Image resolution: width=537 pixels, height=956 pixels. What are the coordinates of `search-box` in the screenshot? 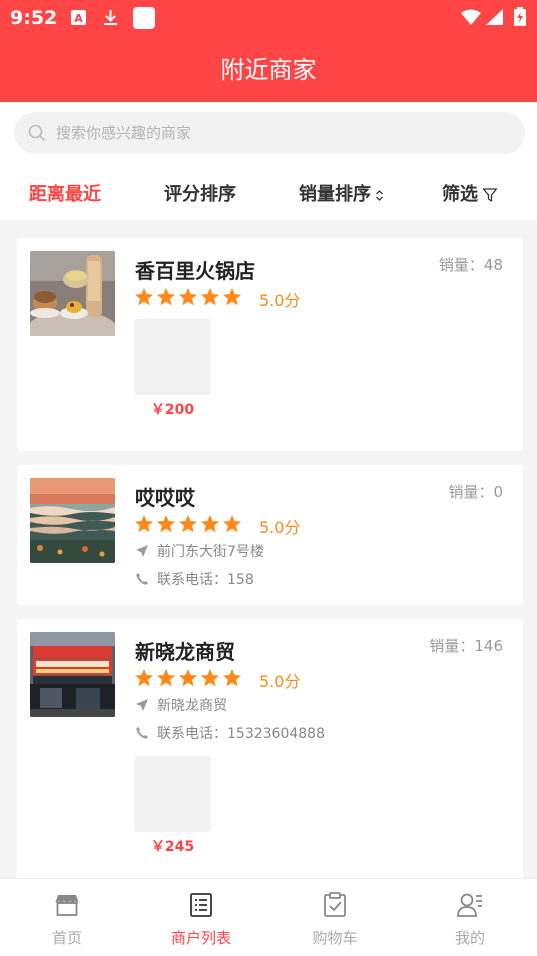 It's located at (269, 133).